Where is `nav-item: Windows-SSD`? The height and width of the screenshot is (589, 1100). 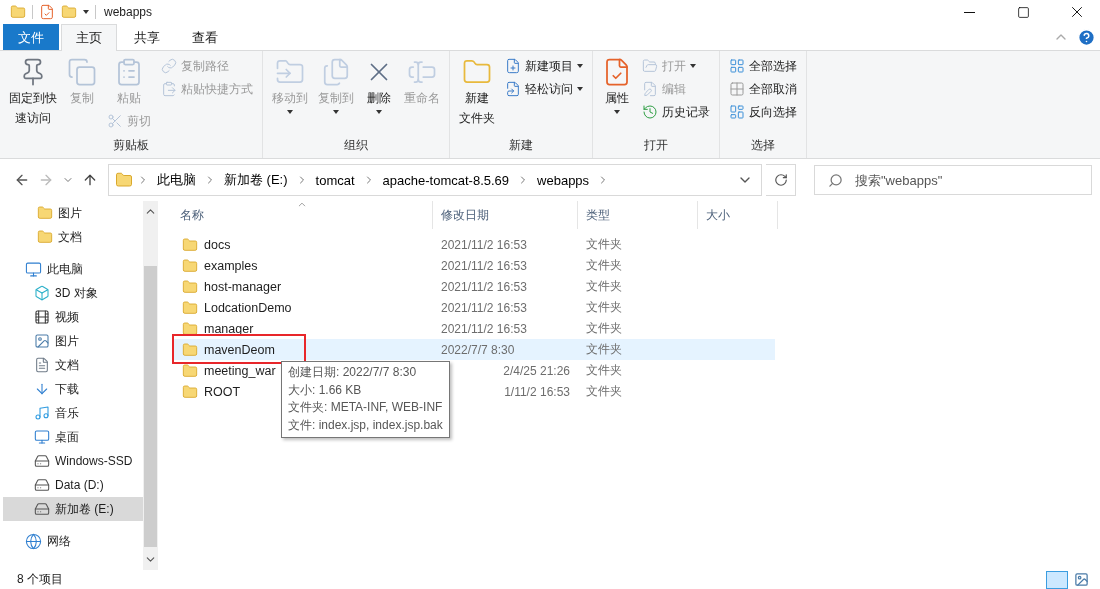 nav-item: Windows-SSD is located at coordinates (73, 461).